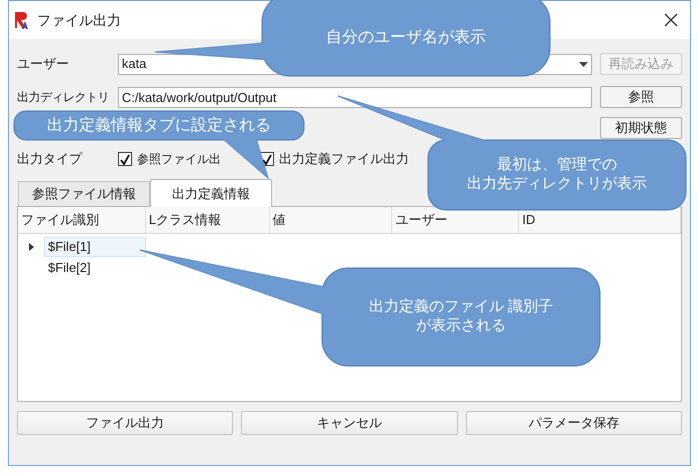  What do you see at coordinates (406, 38) in the screenshot?
I see `callout-text: 自分のユーザ名が表示` at bounding box center [406, 38].